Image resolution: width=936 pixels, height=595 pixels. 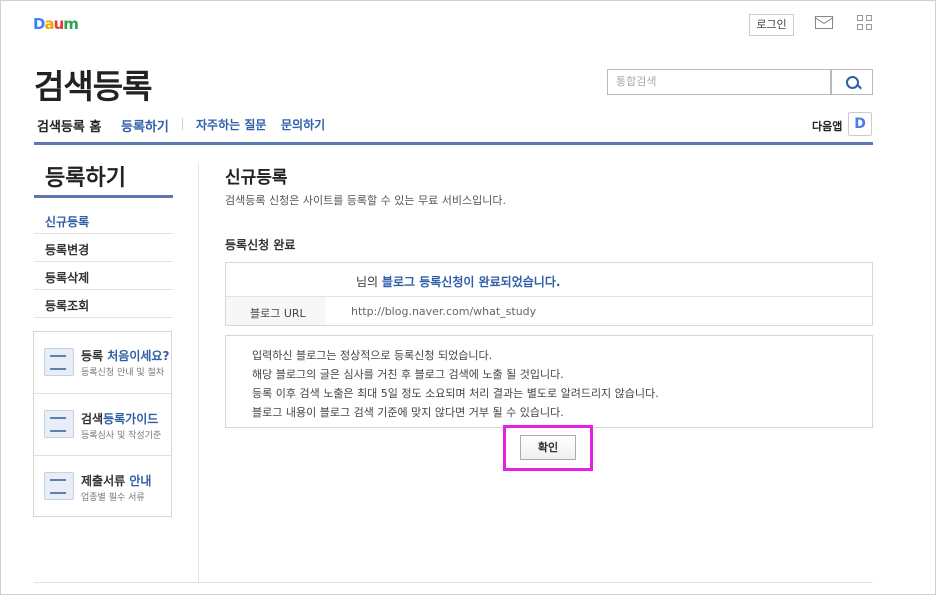 What do you see at coordinates (549, 296) in the screenshot?
I see `result-row-divider` at bounding box center [549, 296].